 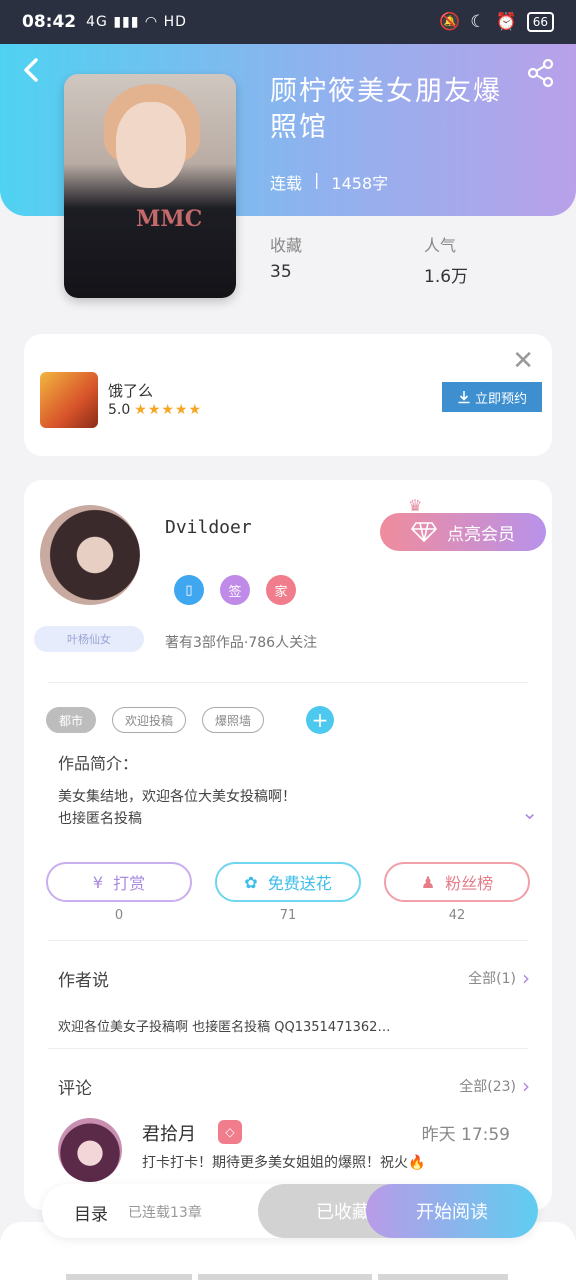 What do you see at coordinates (98, 763) in the screenshot?
I see `intro-label: 作品简介：` at bounding box center [98, 763].